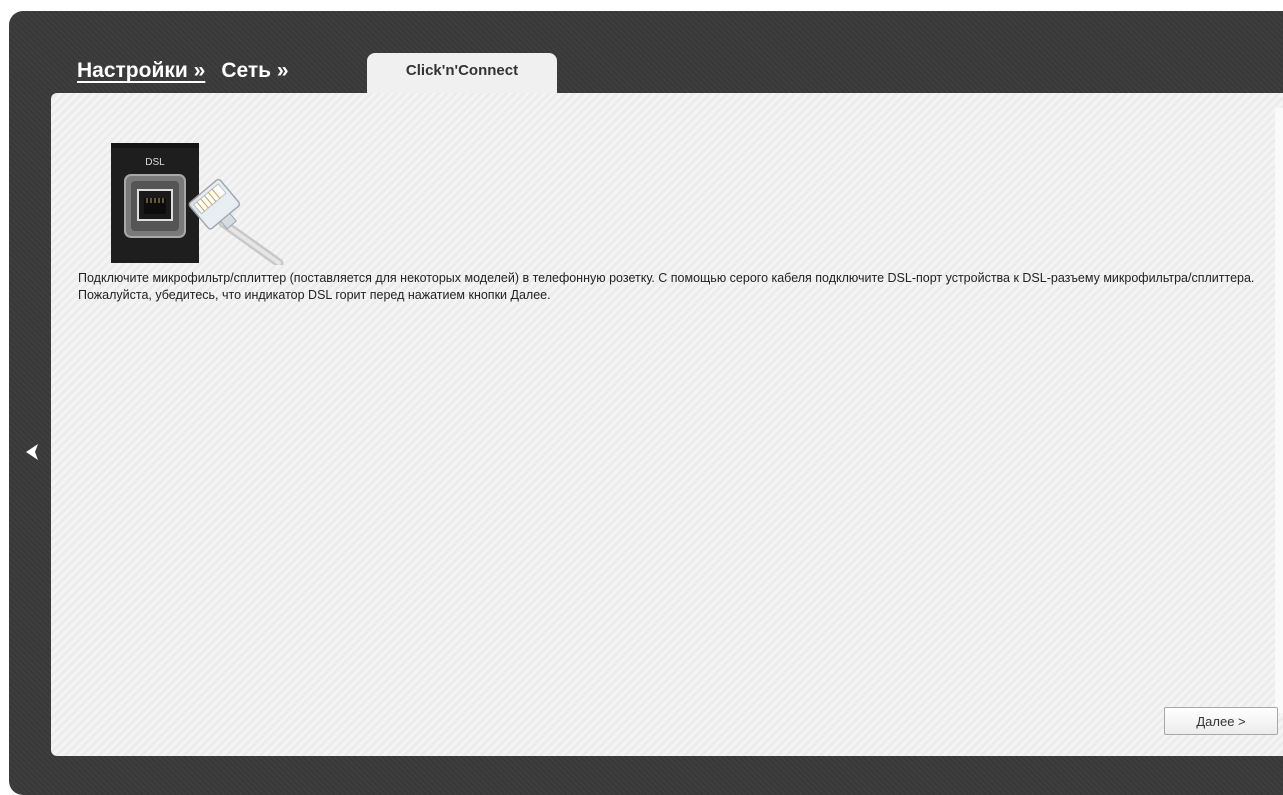 The image size is (1283, 795). Describe the element at coordinates (141, 71) in the screenshot. I see `breadcrumb-settings: Настройки »` at that location.